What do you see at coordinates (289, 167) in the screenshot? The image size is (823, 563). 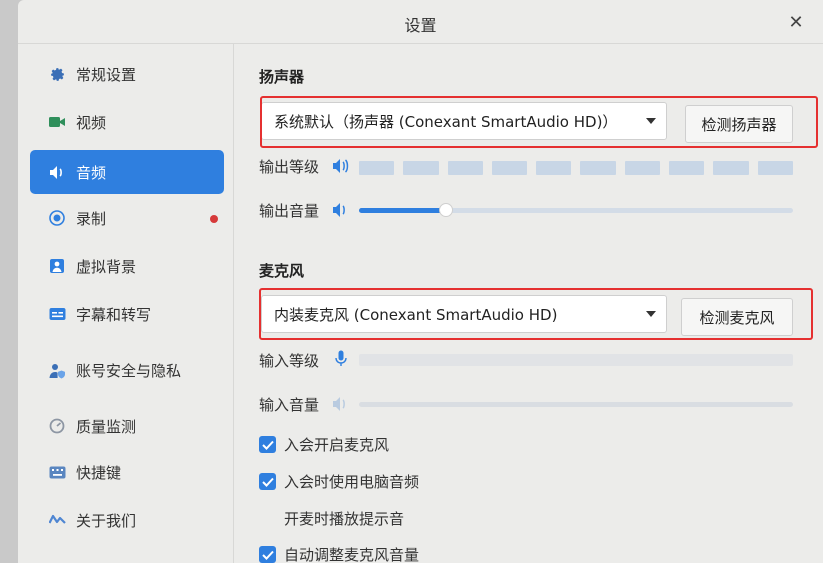 I see `output-level-label: 输出等级` at bounding box center [289, 167].